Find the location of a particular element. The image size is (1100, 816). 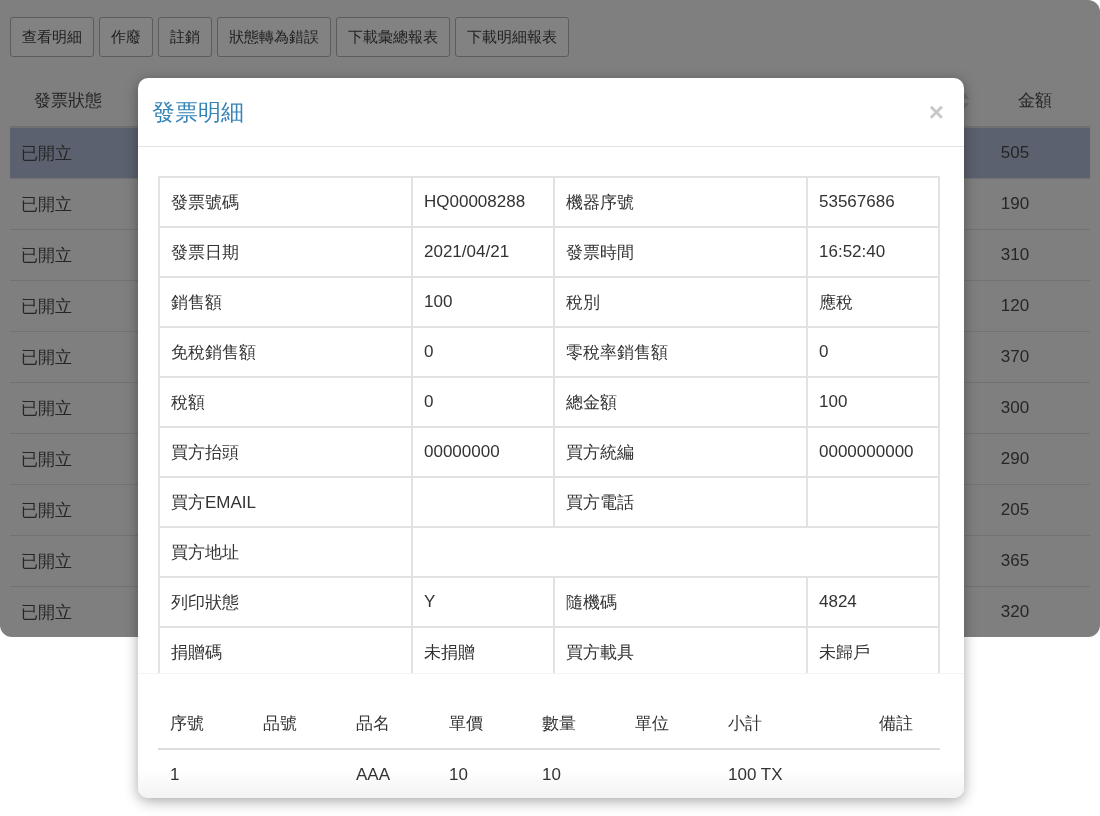

field-label: 買方電話 is located at coordinates (680, 502).